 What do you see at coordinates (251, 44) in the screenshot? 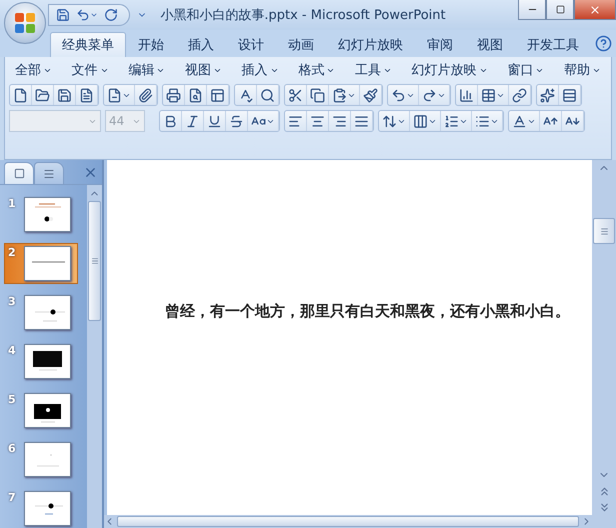
I see `ribbon-tab: 设计` at bounding box center [251, 44].